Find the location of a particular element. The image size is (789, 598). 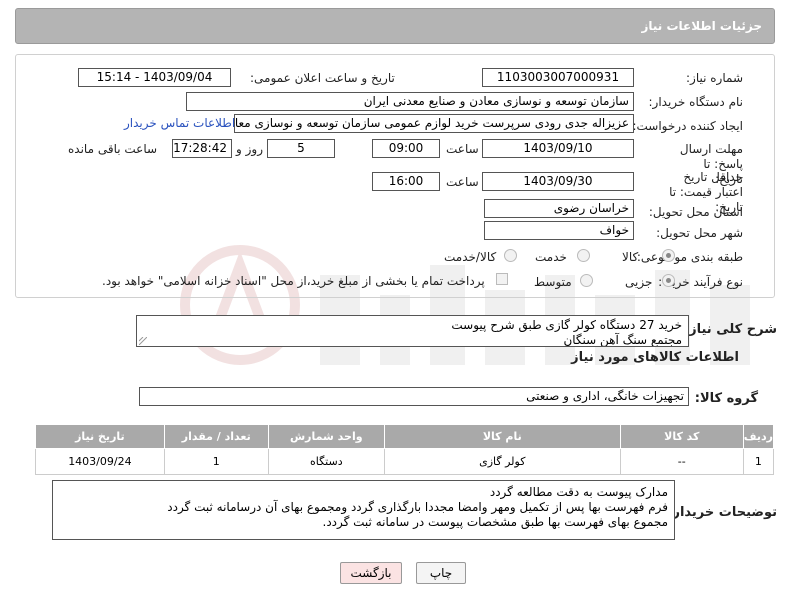

announce-datetime-field: 1403/09/04 - 15:14 is located at coordinates (154, 77).